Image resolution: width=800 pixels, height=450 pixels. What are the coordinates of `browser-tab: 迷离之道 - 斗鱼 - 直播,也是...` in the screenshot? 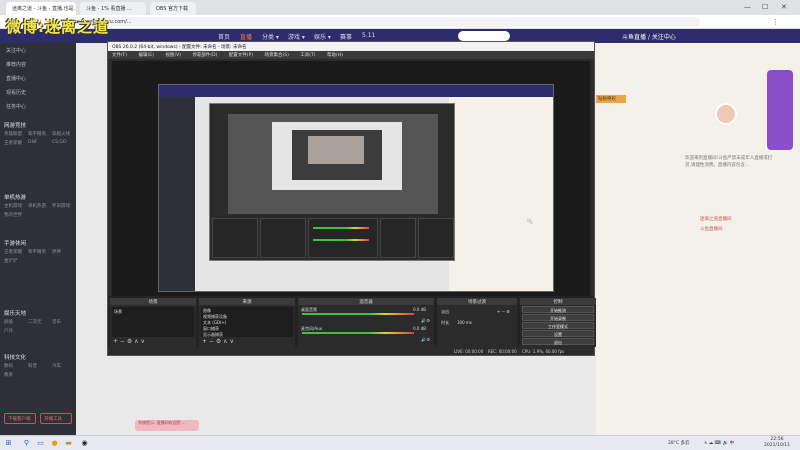 It's located at (41, 8).